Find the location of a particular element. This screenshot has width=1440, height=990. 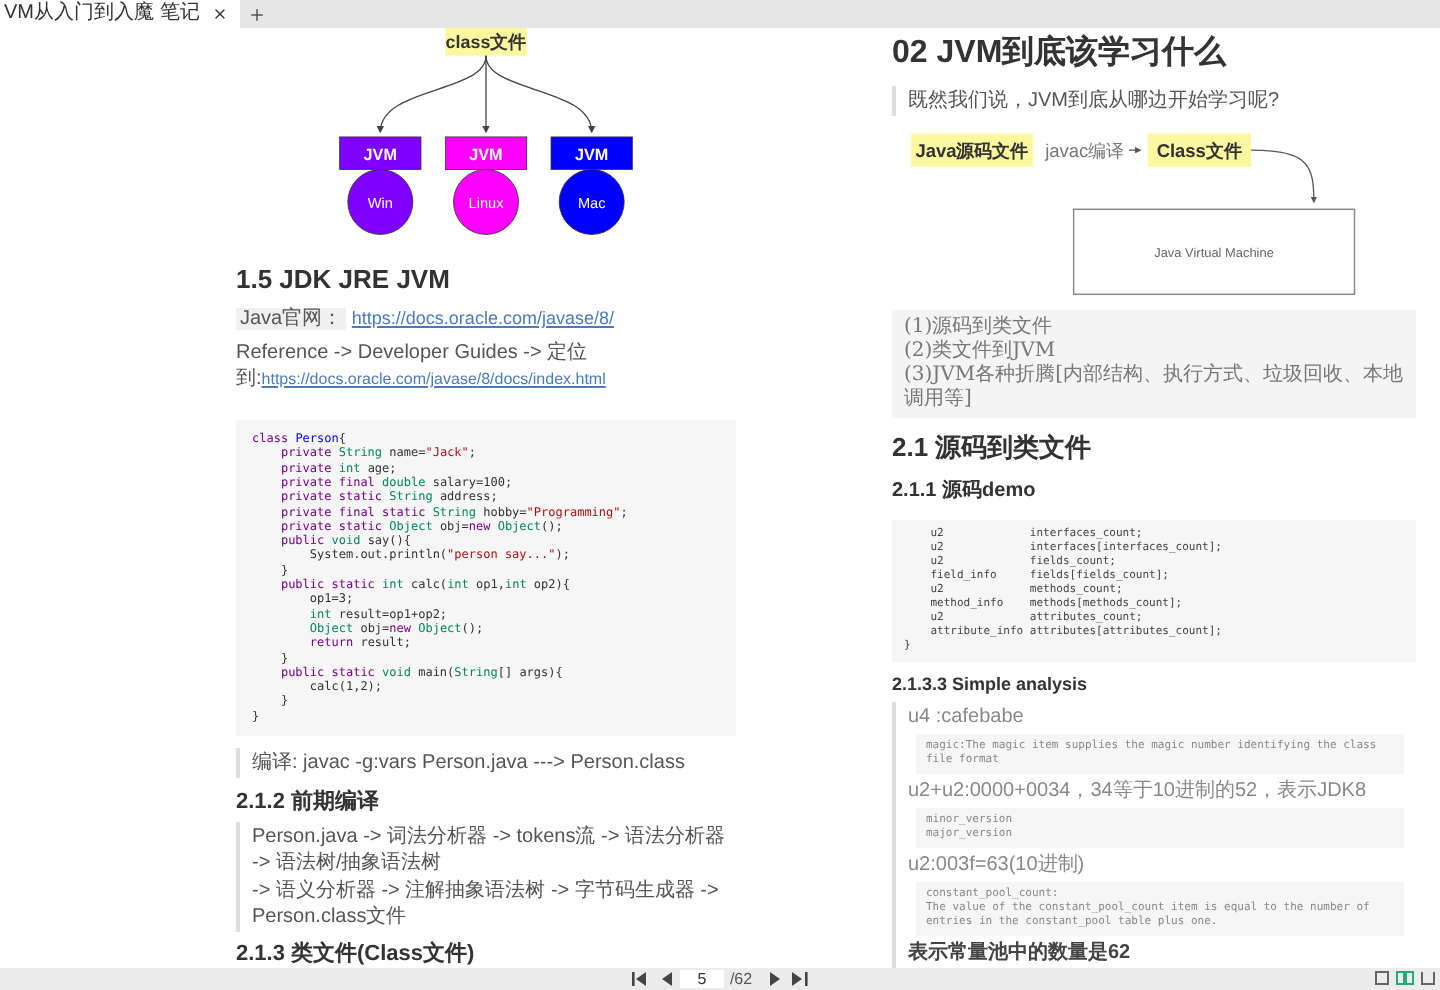

document-tab: VM从入门到入魔 笔记 is located at coordinates (120, 14).